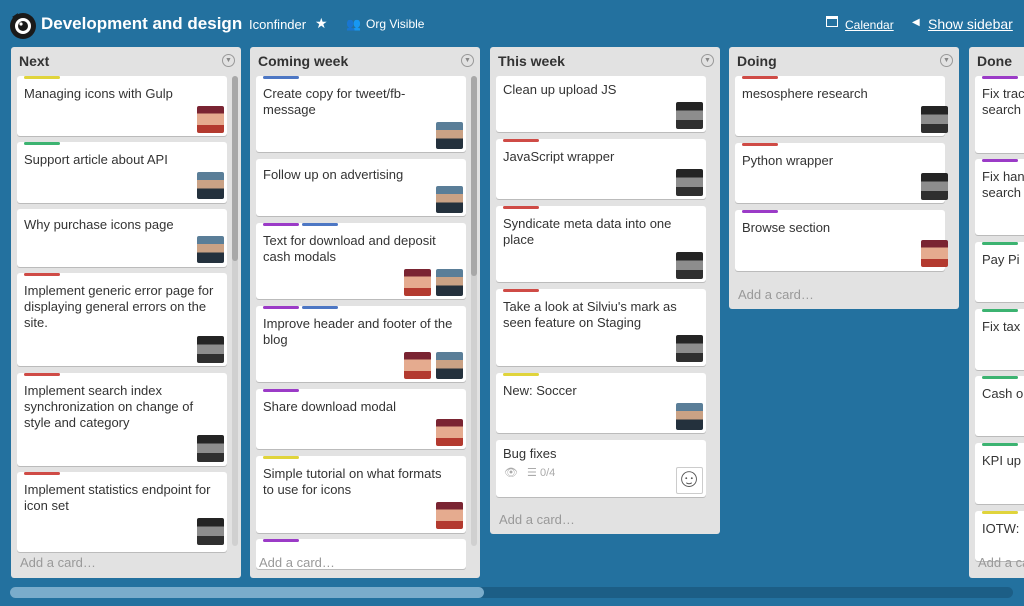  Describe the element at coordinates (303, 61) in the screenshot. I see `list-title: Coming week` at that location.